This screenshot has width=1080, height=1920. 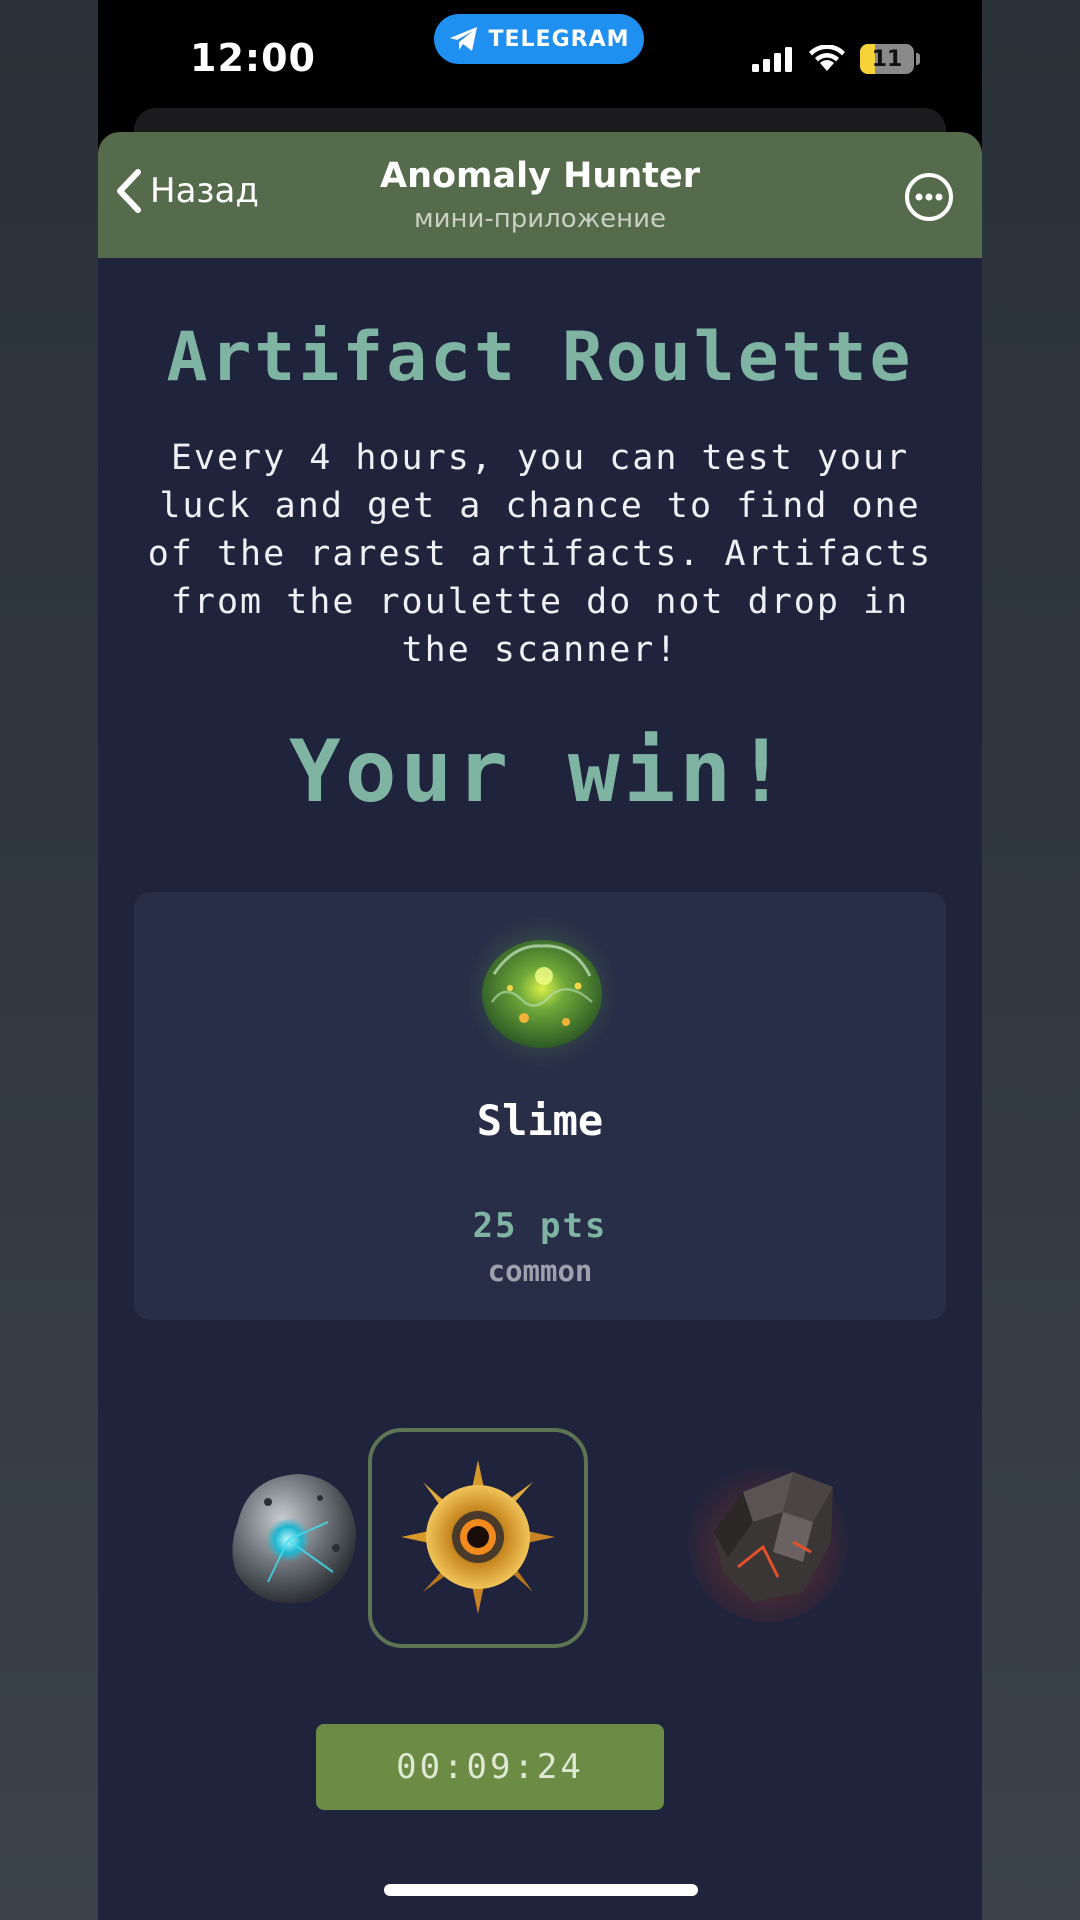 I want to click on prize-name: Slime, so click(x=540, y=1120).